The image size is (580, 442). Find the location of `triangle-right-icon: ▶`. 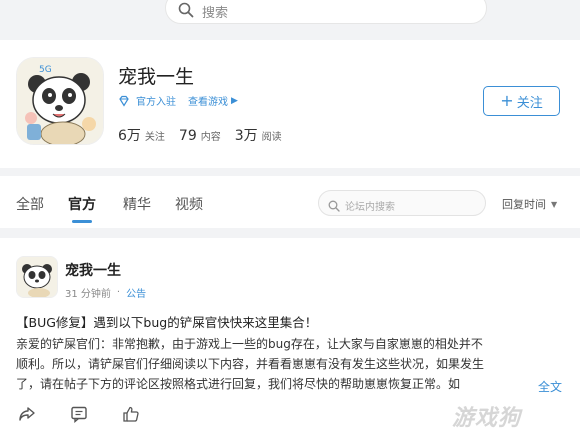

triangle-right-icon: ▶ is located at coordinates (234, 100).